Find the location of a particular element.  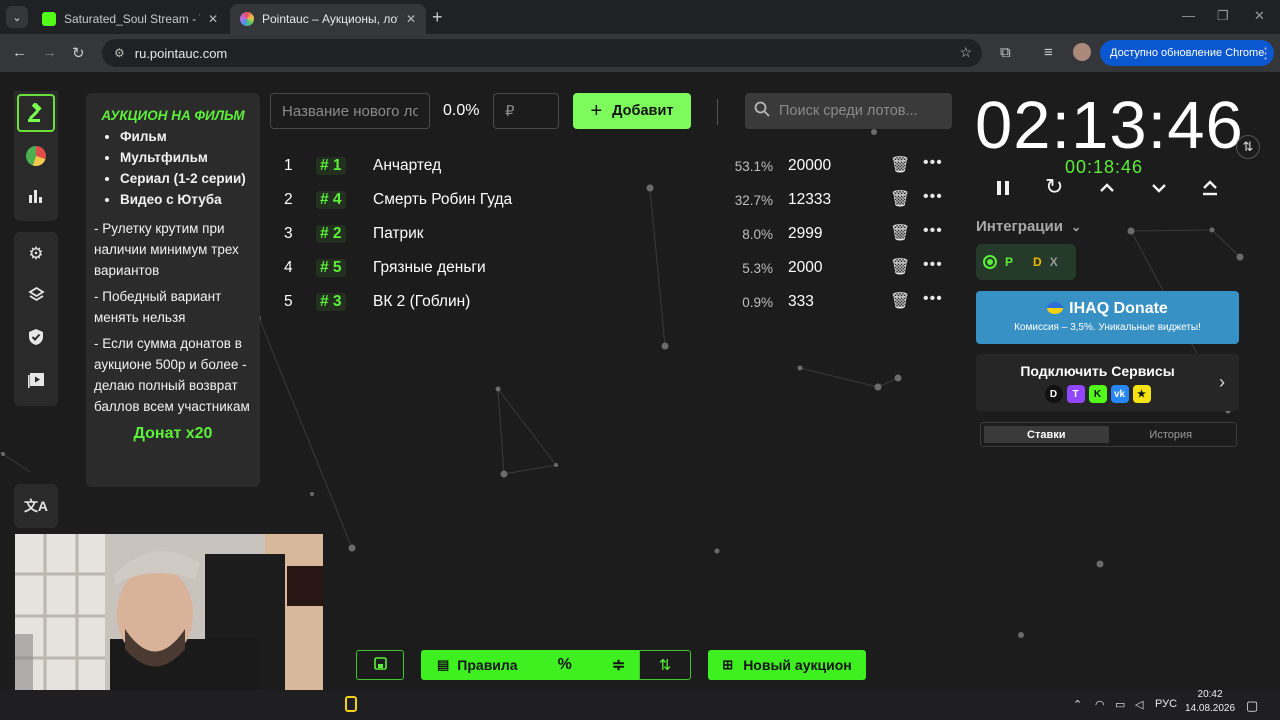

reload-icon: ↻ is located at coordinates (78, 53).